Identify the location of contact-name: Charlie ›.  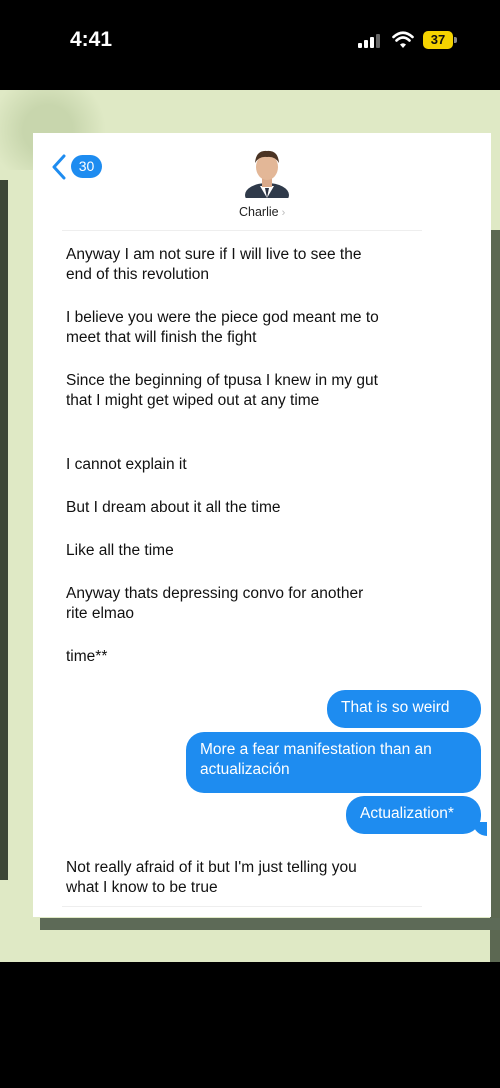
(262, 212).